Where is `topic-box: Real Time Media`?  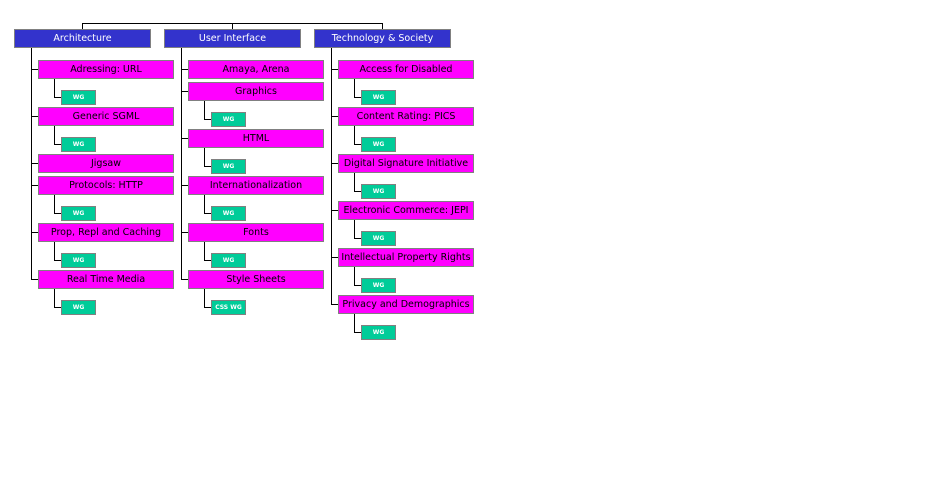
topic-box: Real Time Media is located at coordinates (106, 279).